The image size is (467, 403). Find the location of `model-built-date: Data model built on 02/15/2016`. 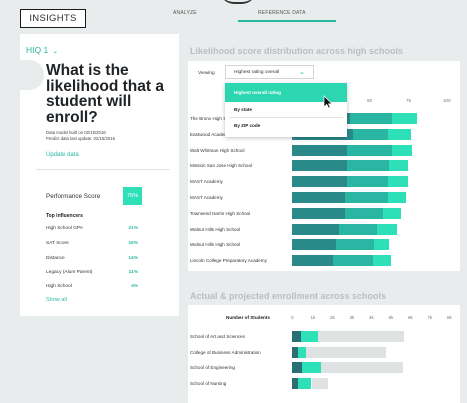

model-built-date: Data model built on 02/15/2016 is located at coordinates (76, 132).